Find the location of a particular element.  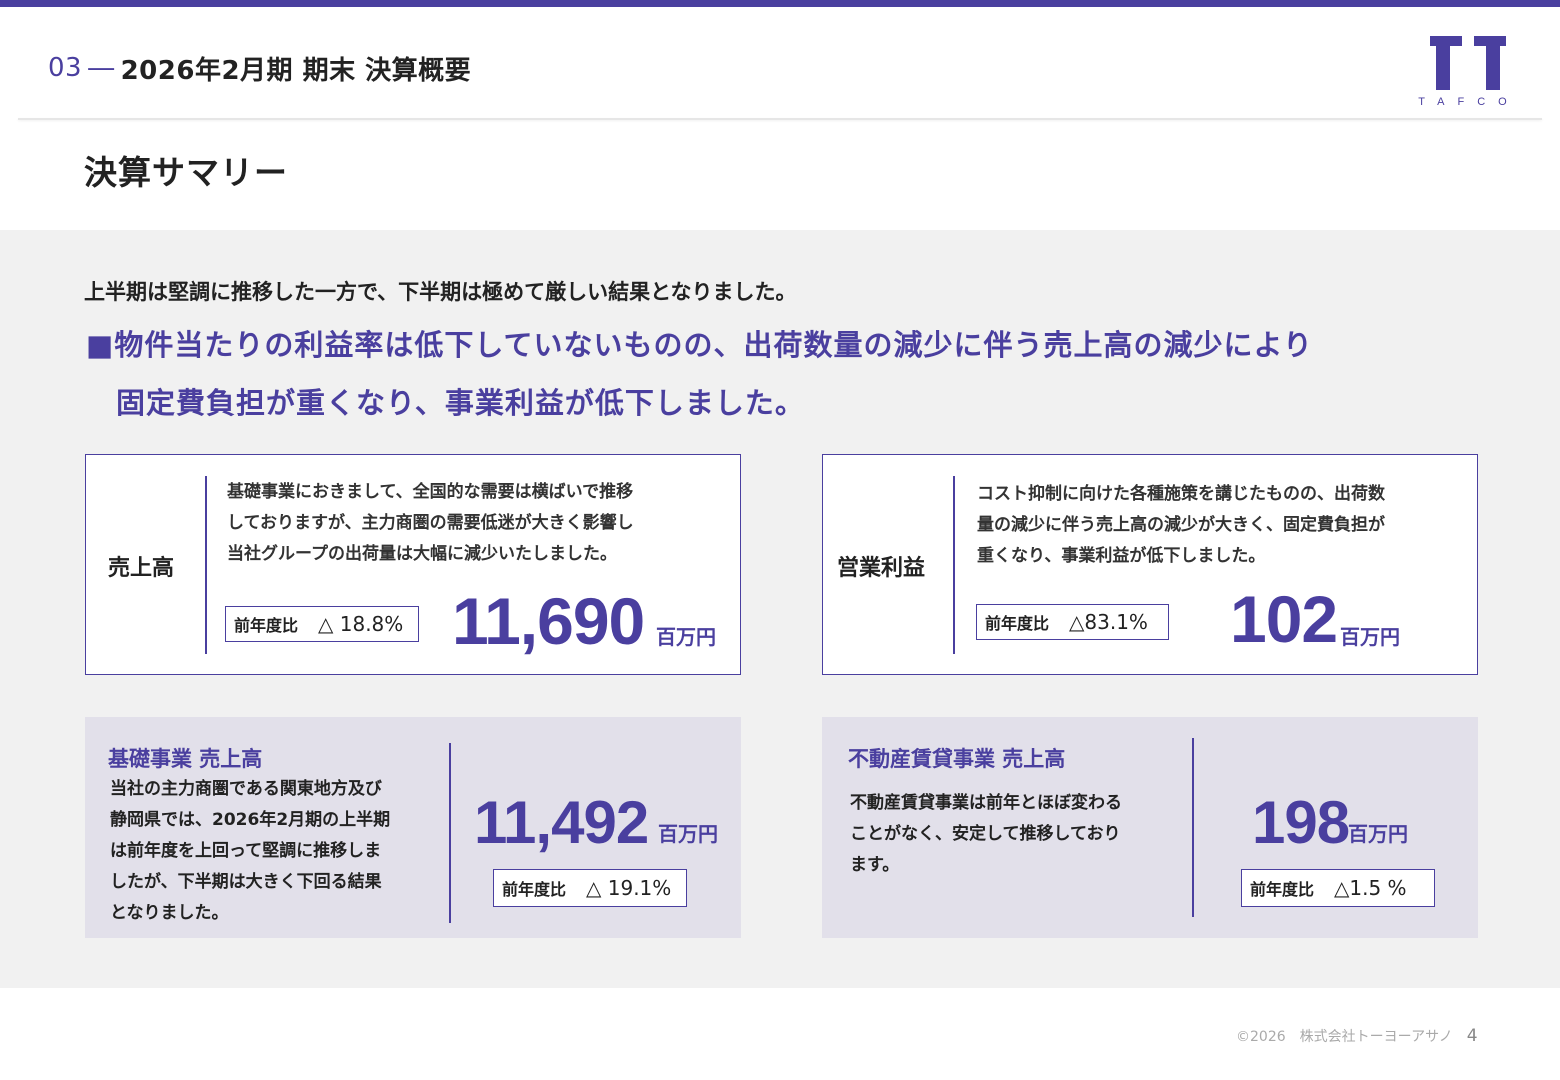

realestate-yoy-badge: 前年度比 △1.5 % is located at coordinates (1338, 888).